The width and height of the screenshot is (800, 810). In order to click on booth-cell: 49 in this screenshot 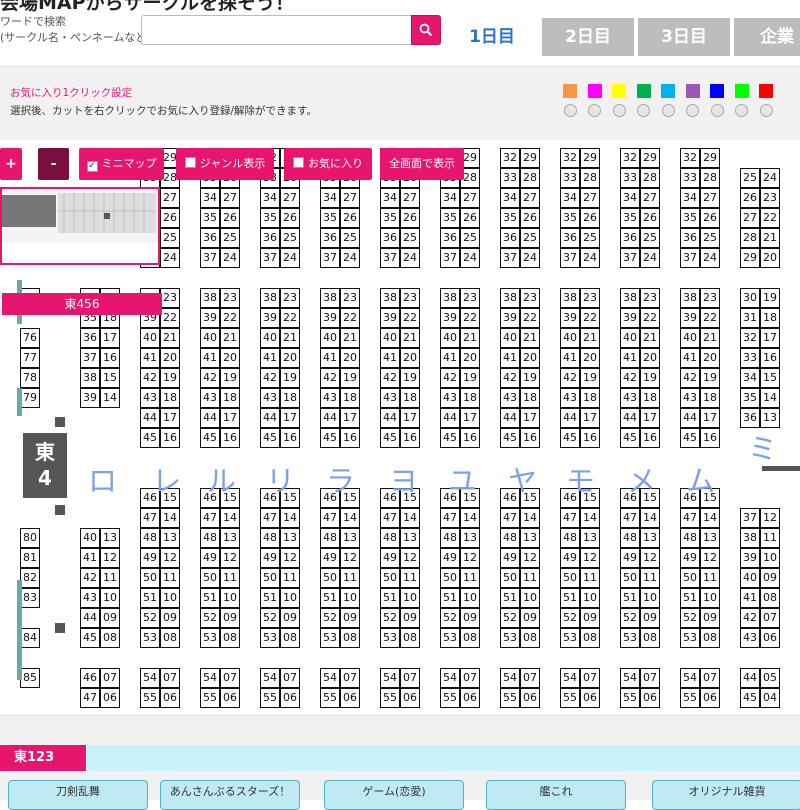, I will do `click(390, 558)`.